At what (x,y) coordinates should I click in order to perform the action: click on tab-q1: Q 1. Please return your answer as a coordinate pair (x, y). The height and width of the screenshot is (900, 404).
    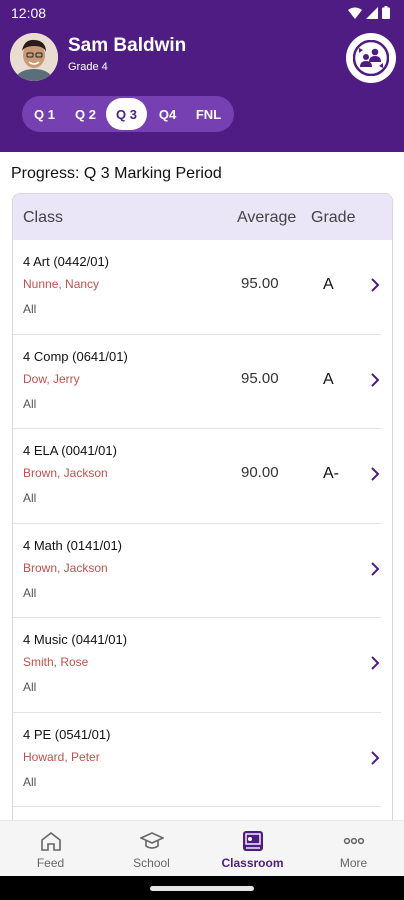
    Looking at the image, I should click on (44, 114).